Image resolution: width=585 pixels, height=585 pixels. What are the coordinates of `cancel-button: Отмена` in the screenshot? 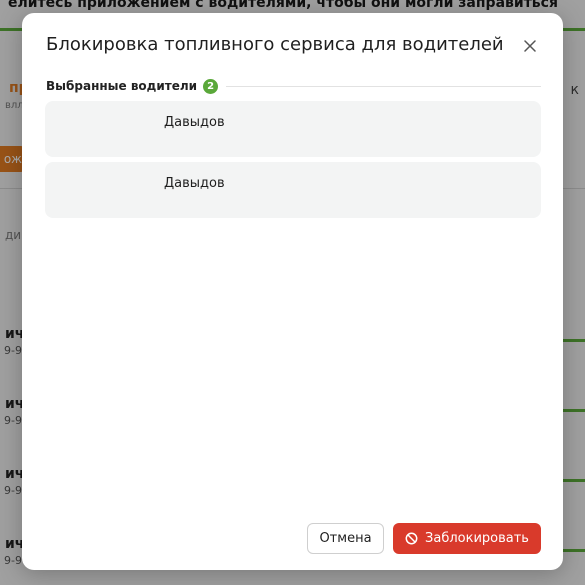 It's located at (345, 538).